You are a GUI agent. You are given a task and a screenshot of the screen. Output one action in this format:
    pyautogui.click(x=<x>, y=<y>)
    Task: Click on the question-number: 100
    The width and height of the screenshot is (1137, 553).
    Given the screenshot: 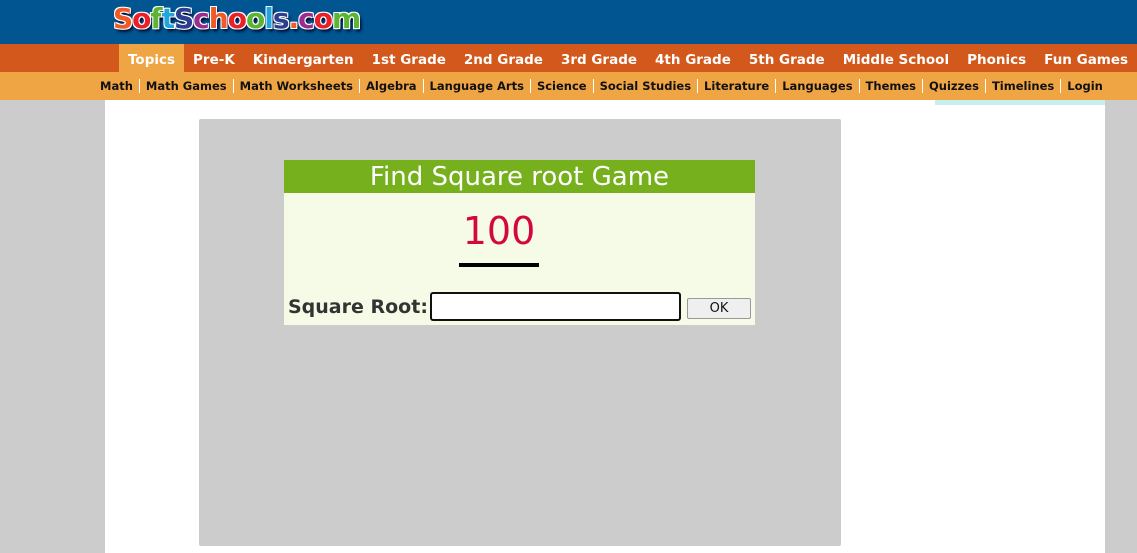 What is the action you would take?
    pyautogui.click(x=499, y=231)
    